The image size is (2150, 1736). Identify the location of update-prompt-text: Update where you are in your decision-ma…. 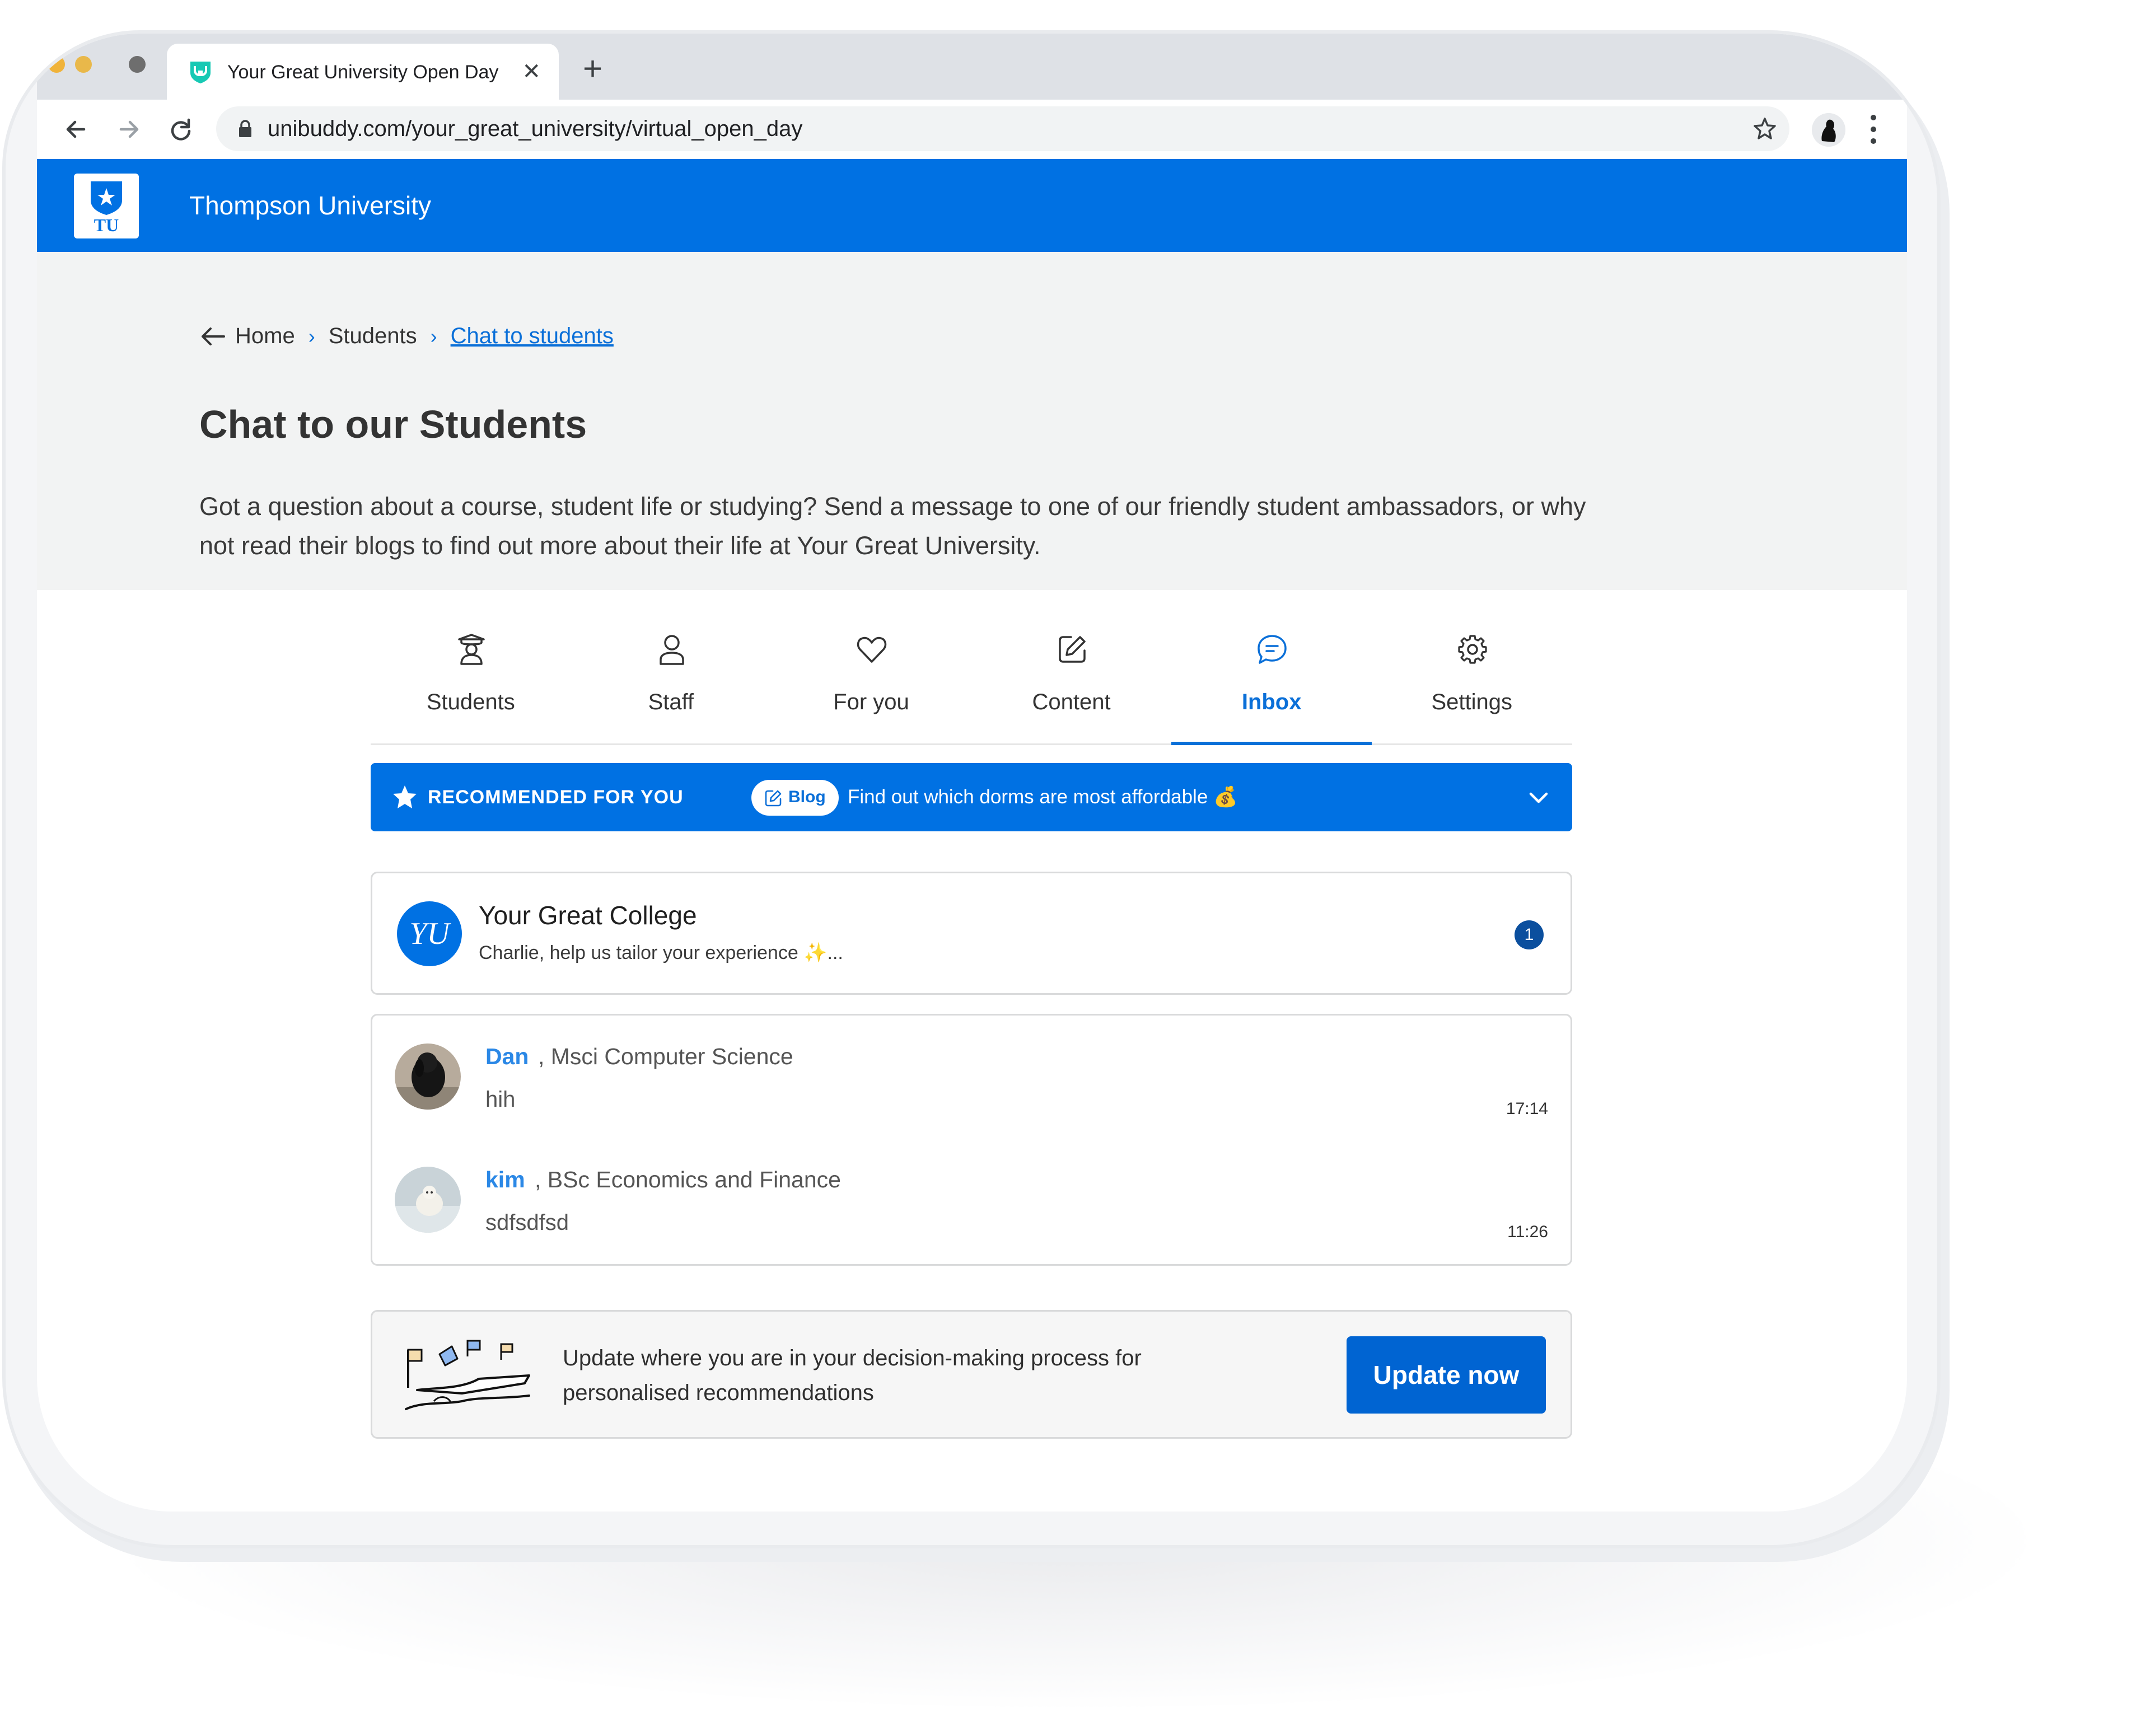
(853, 1375).